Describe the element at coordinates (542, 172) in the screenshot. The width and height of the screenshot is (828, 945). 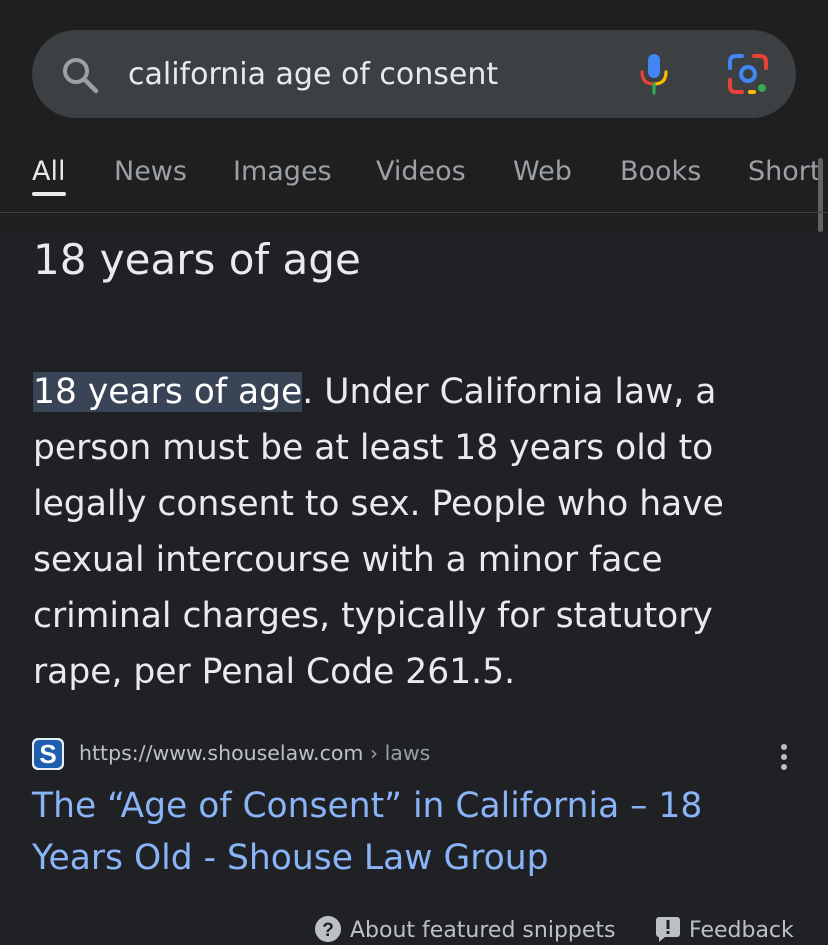
I see `tab-web: Web` at that location.